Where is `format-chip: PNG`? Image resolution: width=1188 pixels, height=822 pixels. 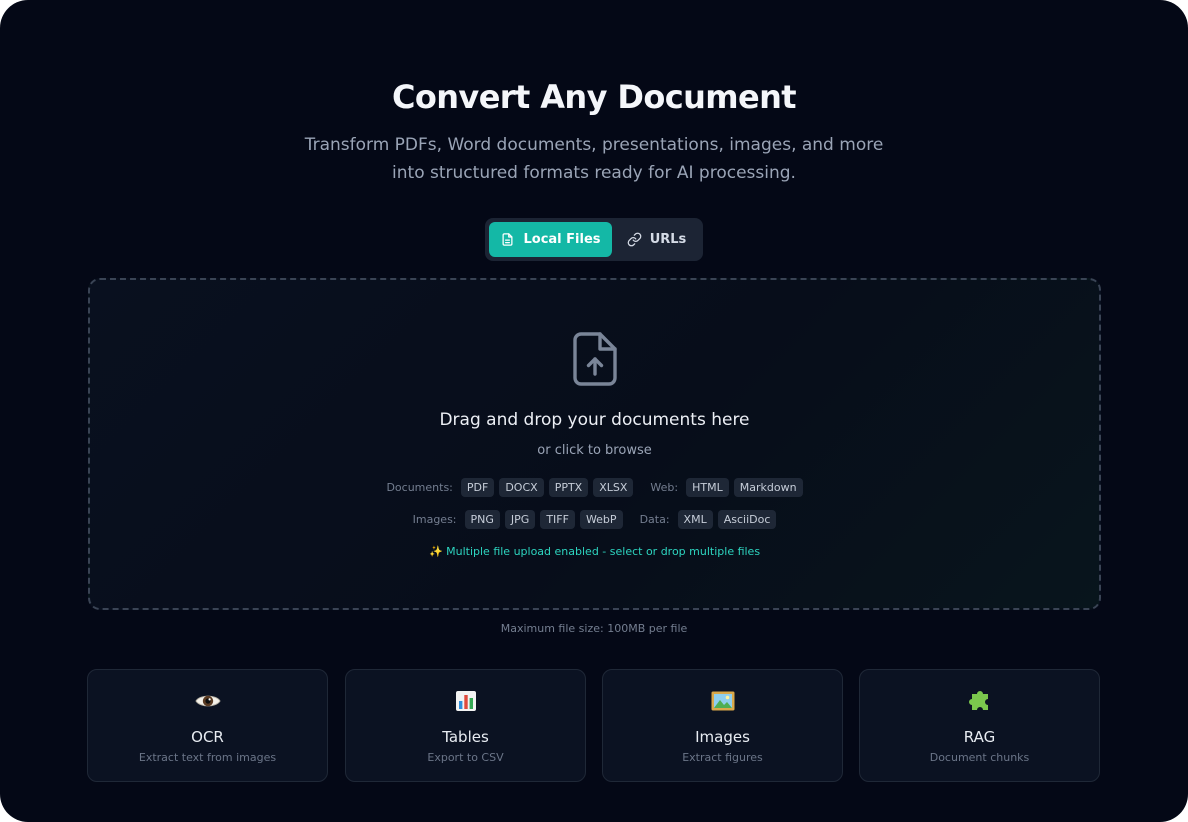 format-chip: PNG is located at coordinates (482, 519).